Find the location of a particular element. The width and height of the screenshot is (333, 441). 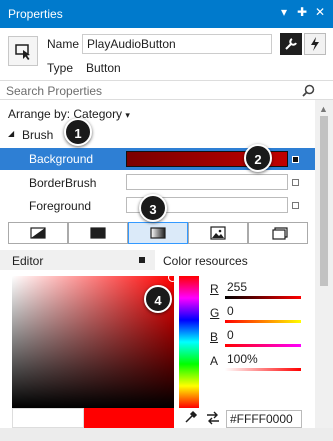

image-brush-icon is located at coordinates (218, 233).